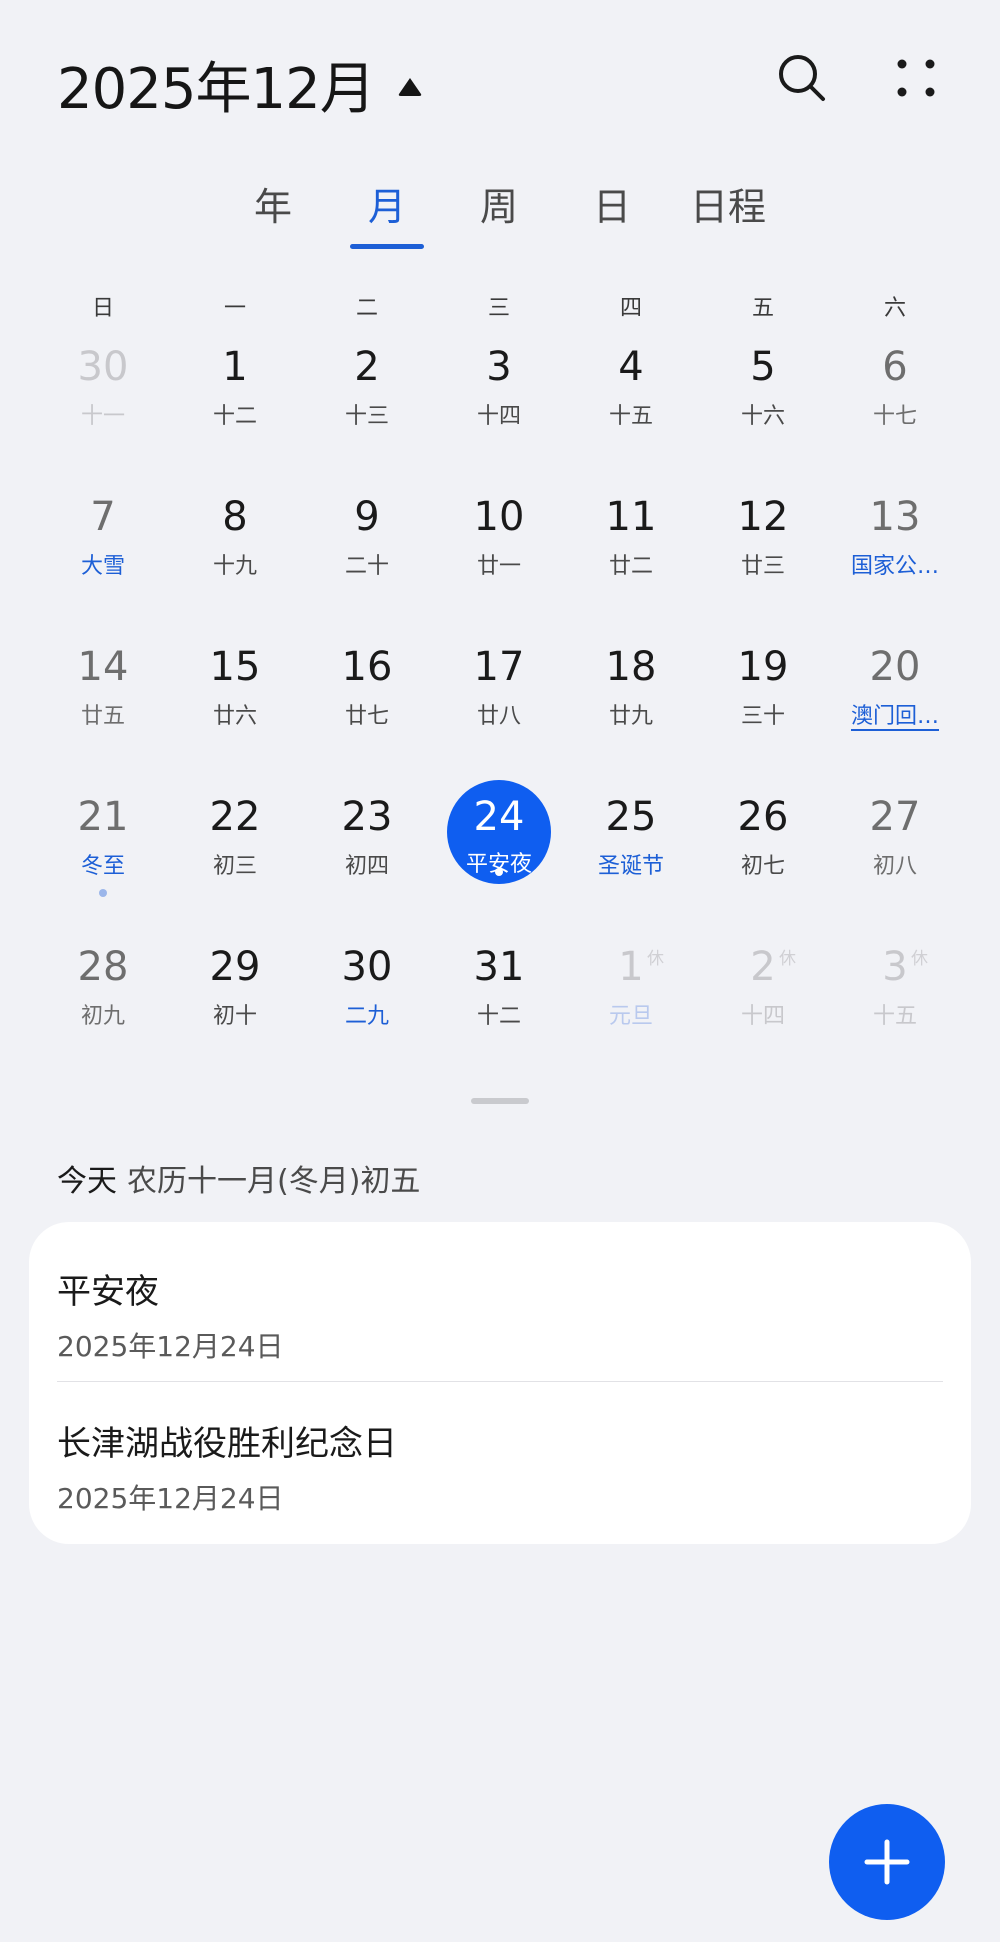  What do you see at coordinates (103, 517) in the screenshot?
I see `day-number: 7` at bounding box center [103, 517].